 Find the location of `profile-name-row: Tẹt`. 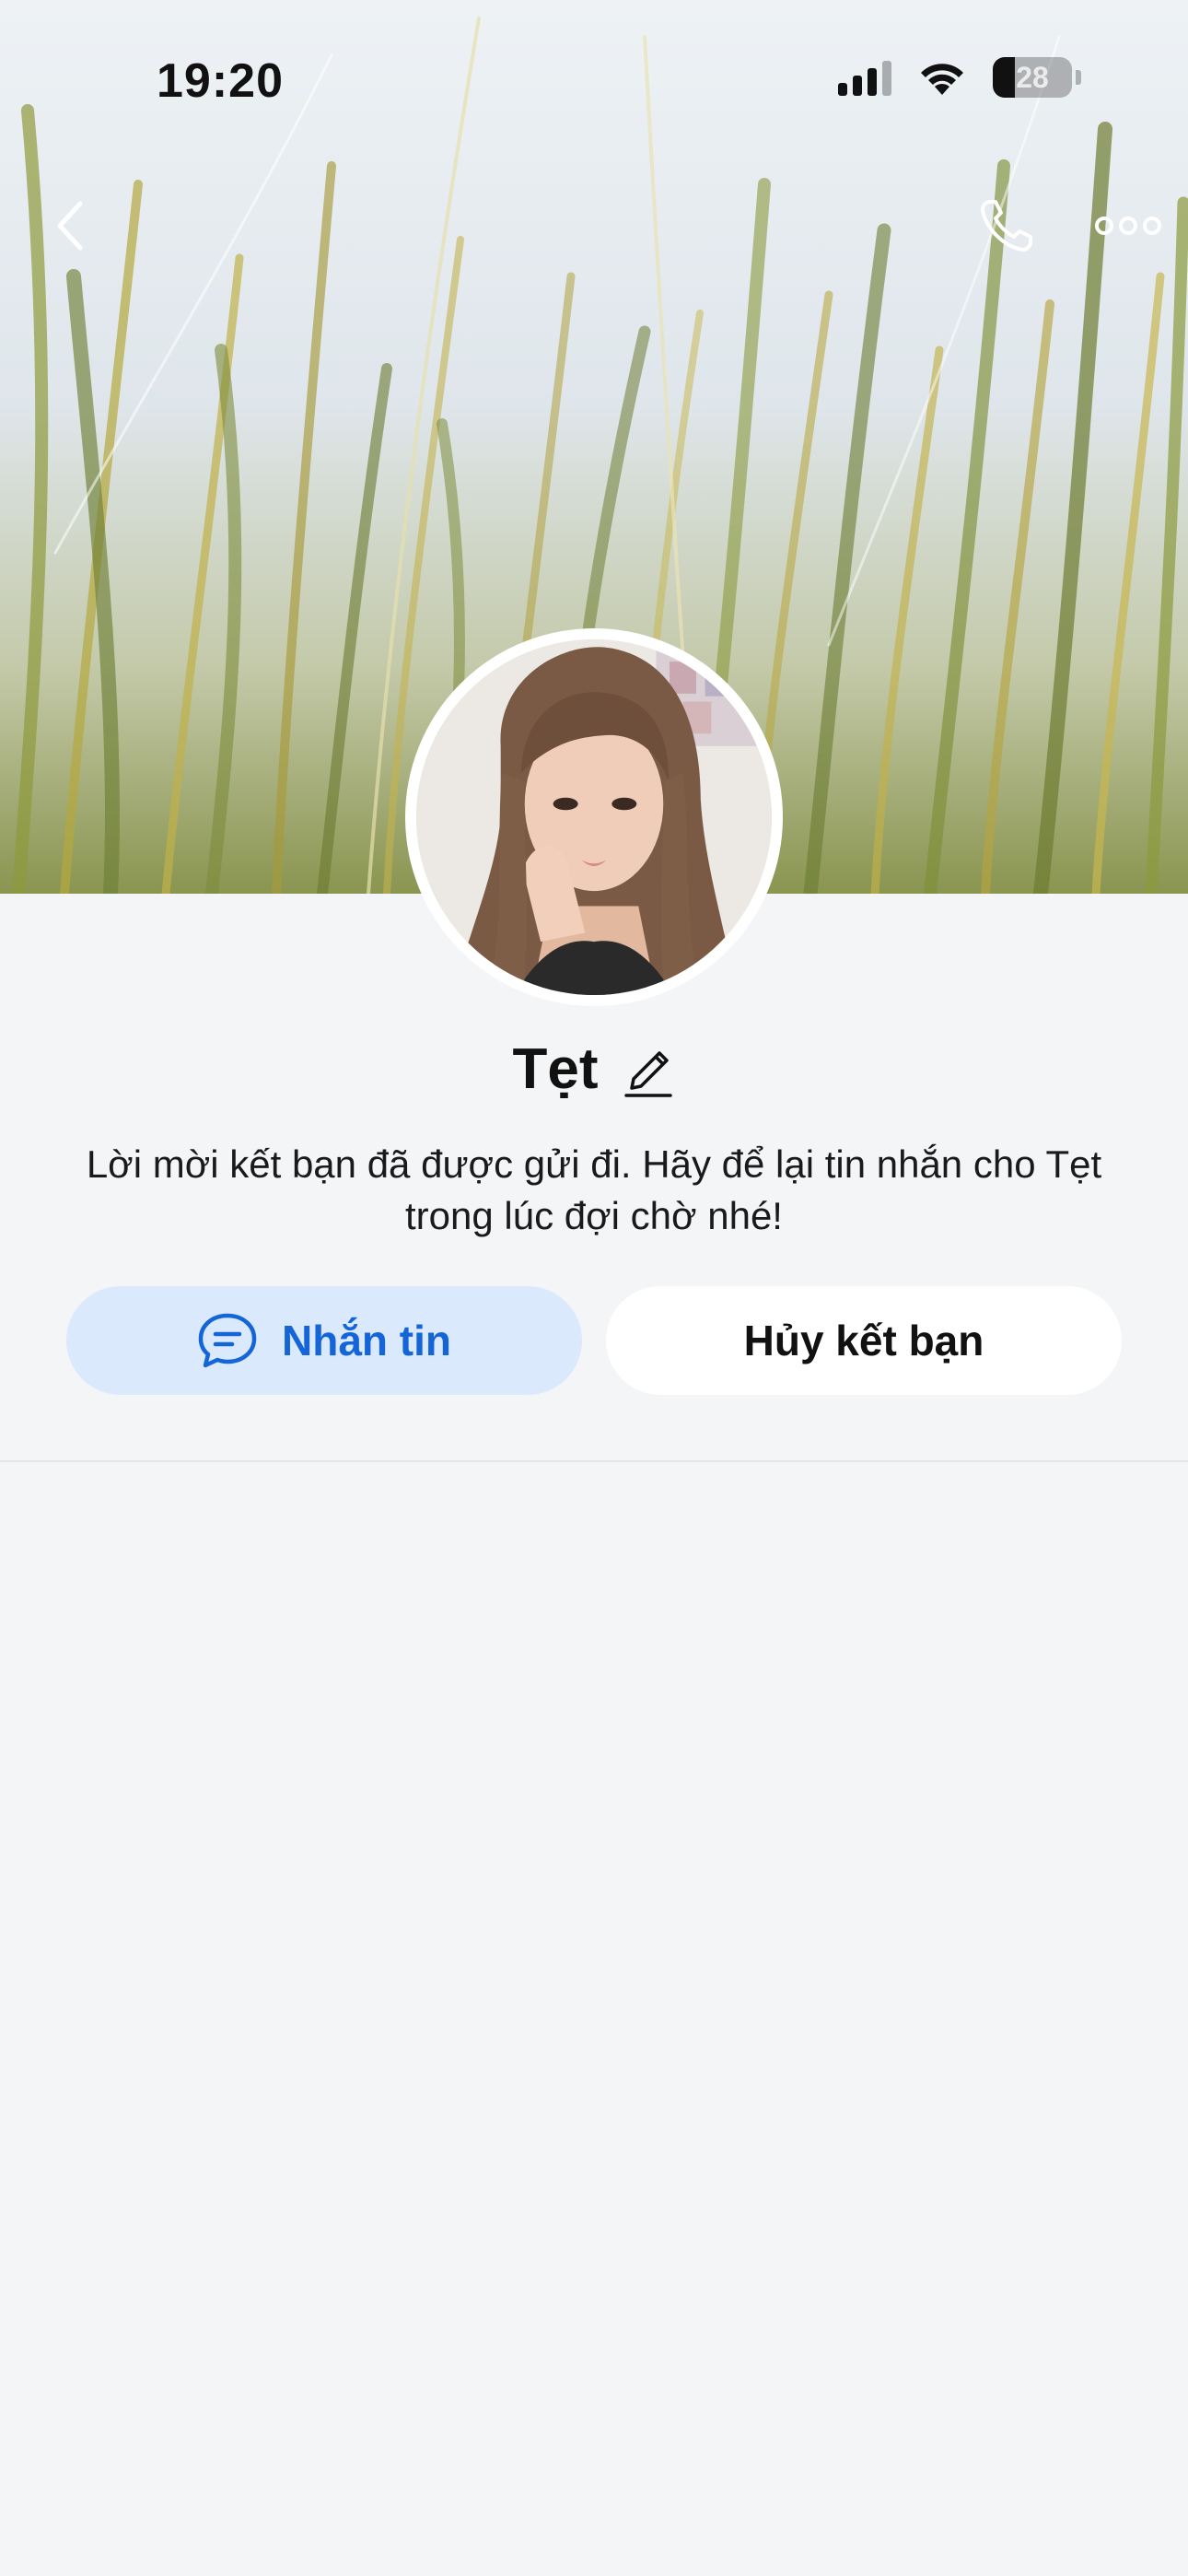

profile-name-row: Tẹt is located at coordinates (594, 1069).